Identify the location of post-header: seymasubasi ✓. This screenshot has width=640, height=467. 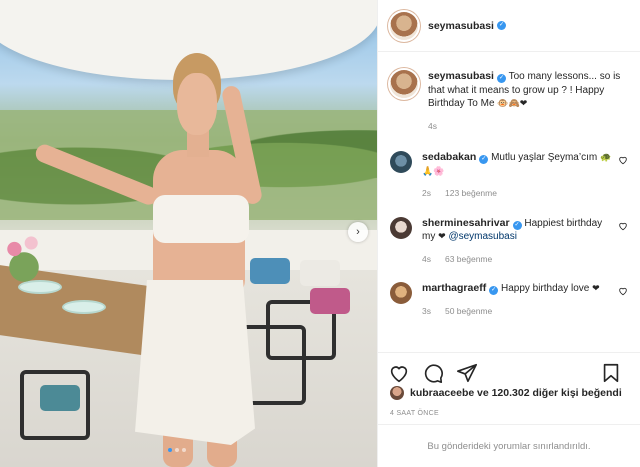
(509, 26).